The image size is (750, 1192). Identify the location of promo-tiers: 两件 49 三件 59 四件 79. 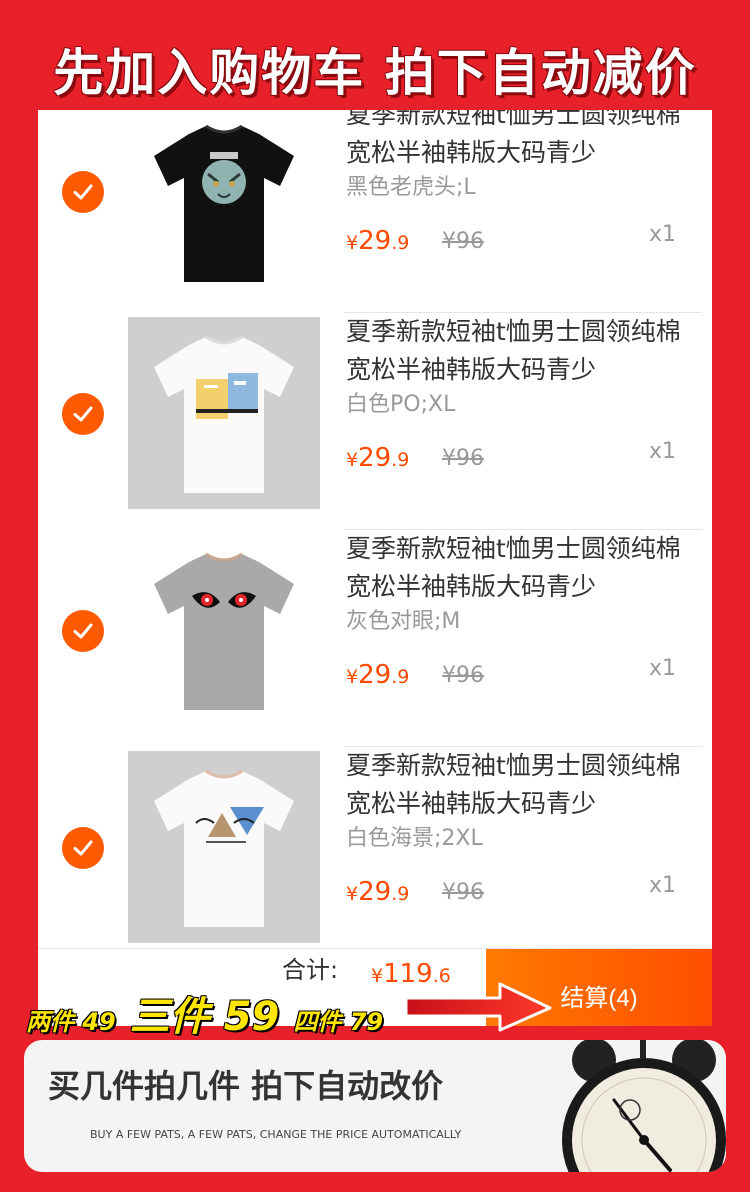
(204, 1012).